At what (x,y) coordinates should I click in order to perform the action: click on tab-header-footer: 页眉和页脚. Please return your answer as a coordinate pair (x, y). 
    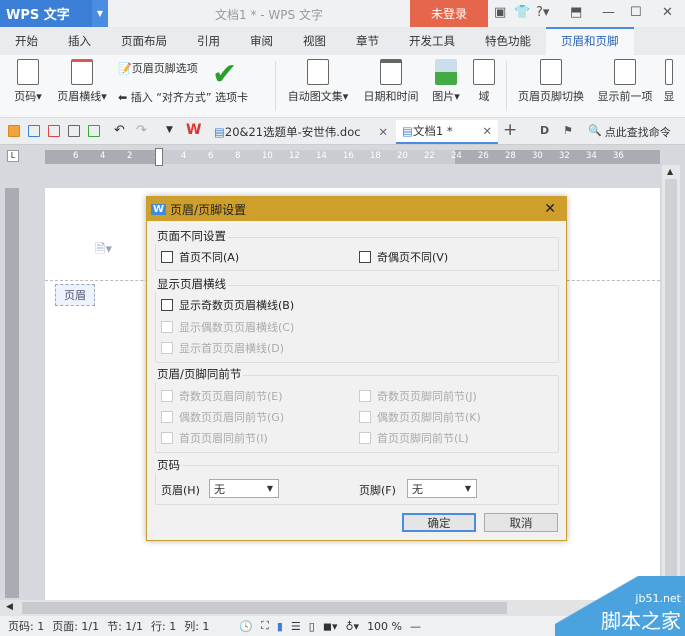
    Looking at the image, I should click on (590, 41).